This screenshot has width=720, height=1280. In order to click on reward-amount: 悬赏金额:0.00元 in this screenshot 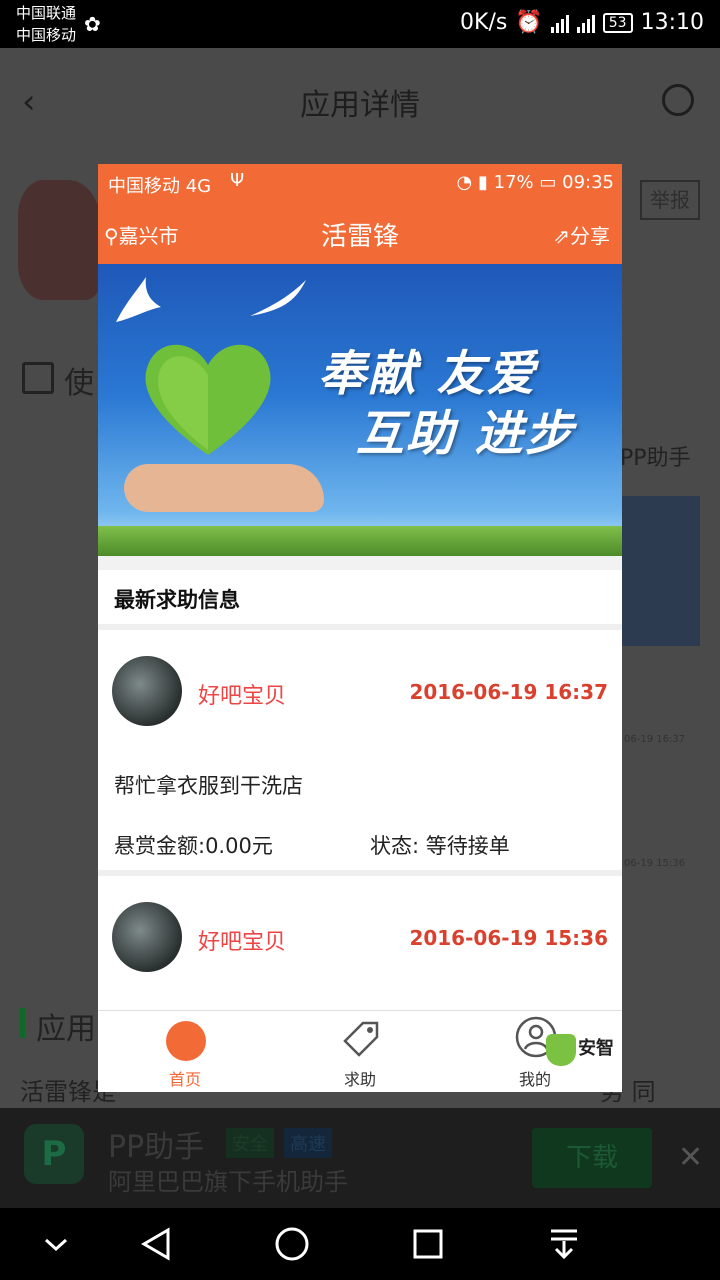, I will do `click(193, 846)`.